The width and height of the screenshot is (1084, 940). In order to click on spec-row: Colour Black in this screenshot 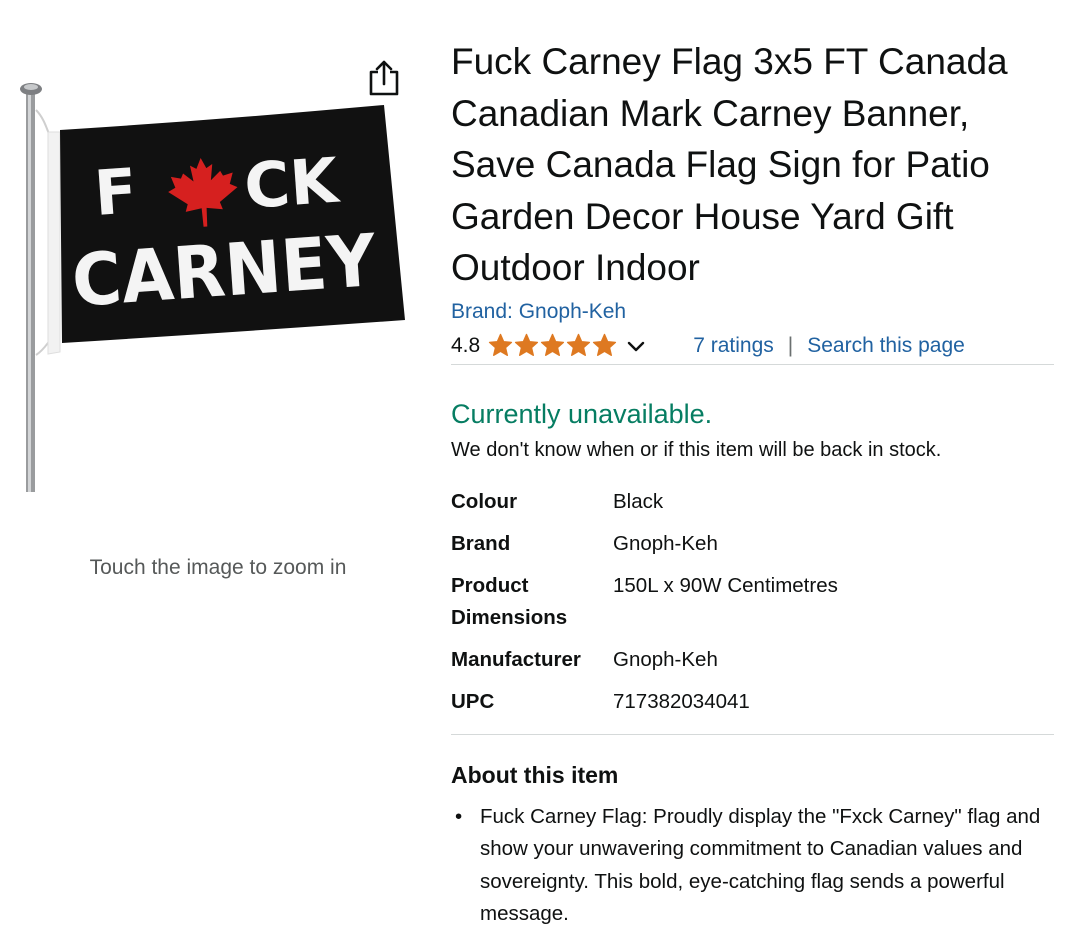, I will do `click(644, 507)`.